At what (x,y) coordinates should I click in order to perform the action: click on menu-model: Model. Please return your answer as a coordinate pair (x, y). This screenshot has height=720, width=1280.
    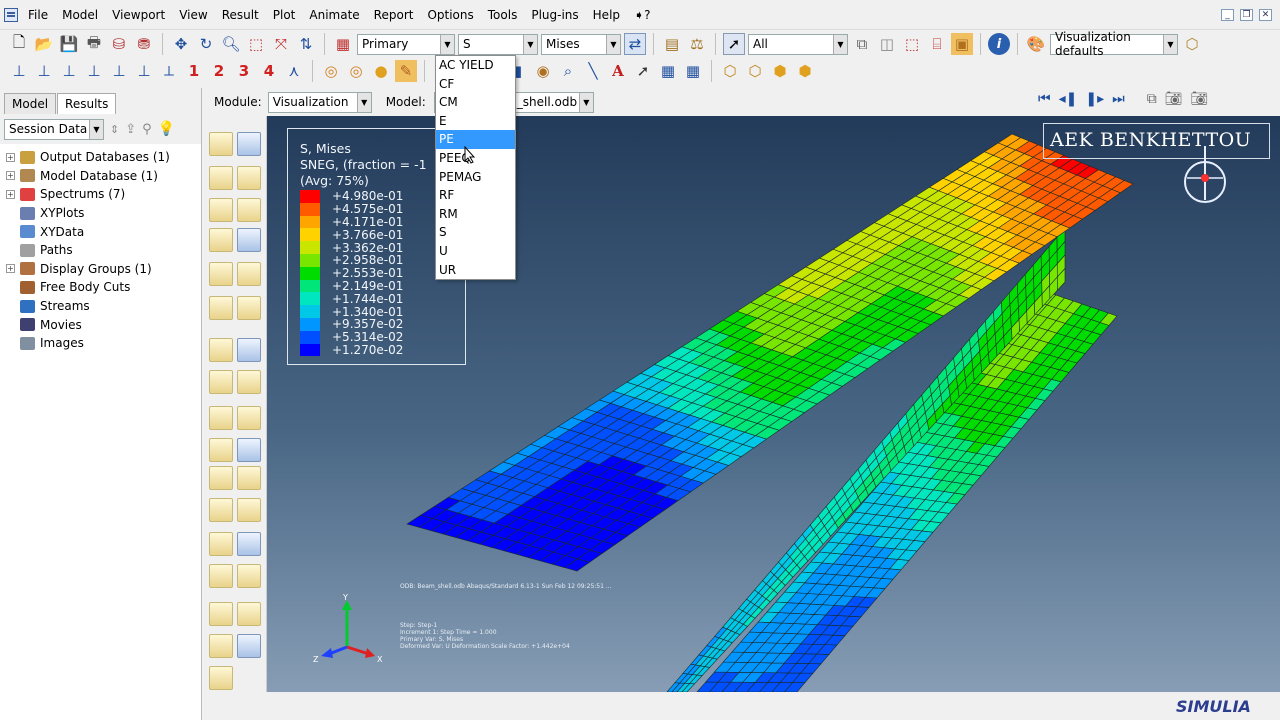
    Looking at the image, I should click on (80, 15).